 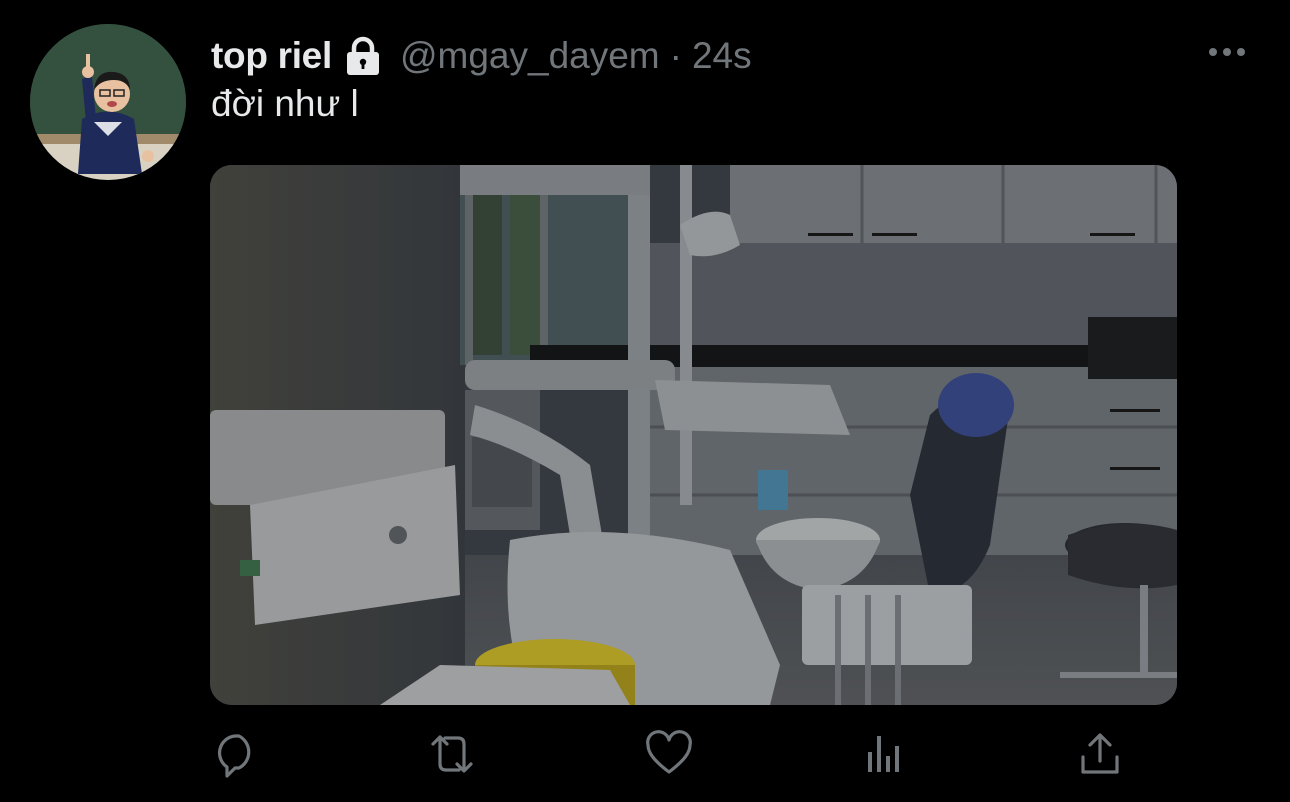 I want to click on like-button, so click(x=669, y=756).